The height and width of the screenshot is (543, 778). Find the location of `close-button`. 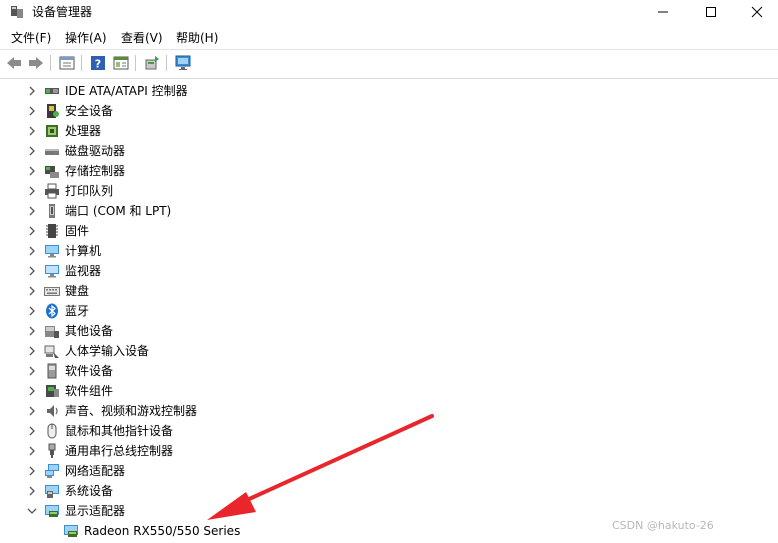

close-button is located at coordinates (756, 12).